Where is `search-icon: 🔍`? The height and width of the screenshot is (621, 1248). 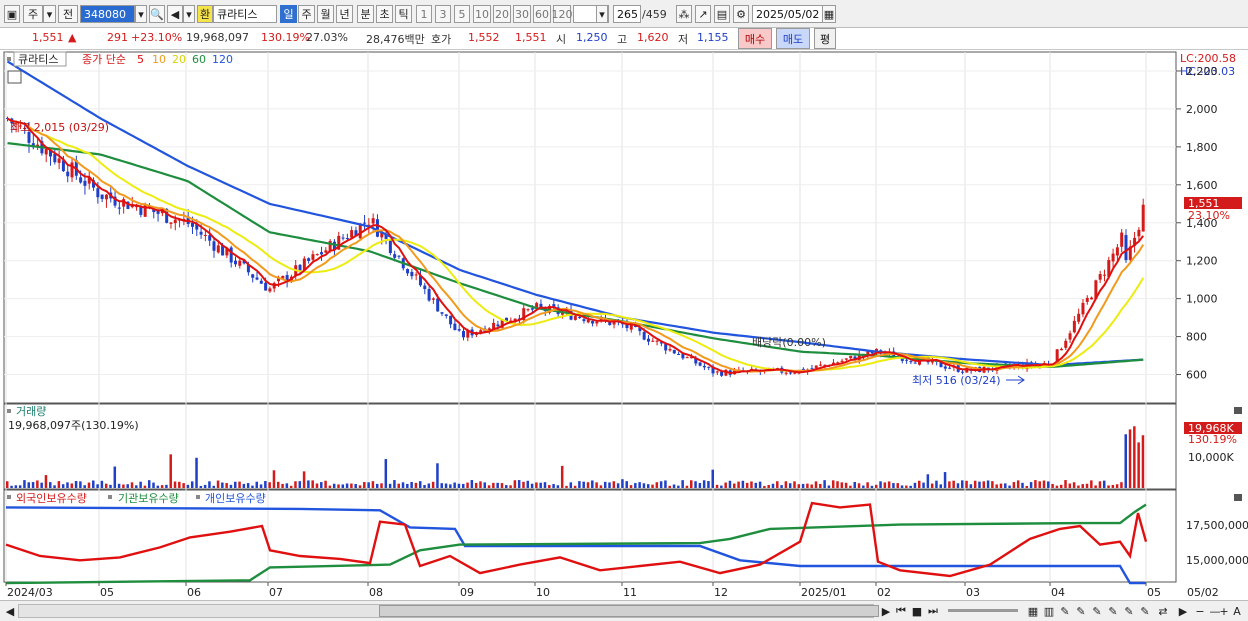
search-icon: 🔍 is located at coordinates (157, 14).